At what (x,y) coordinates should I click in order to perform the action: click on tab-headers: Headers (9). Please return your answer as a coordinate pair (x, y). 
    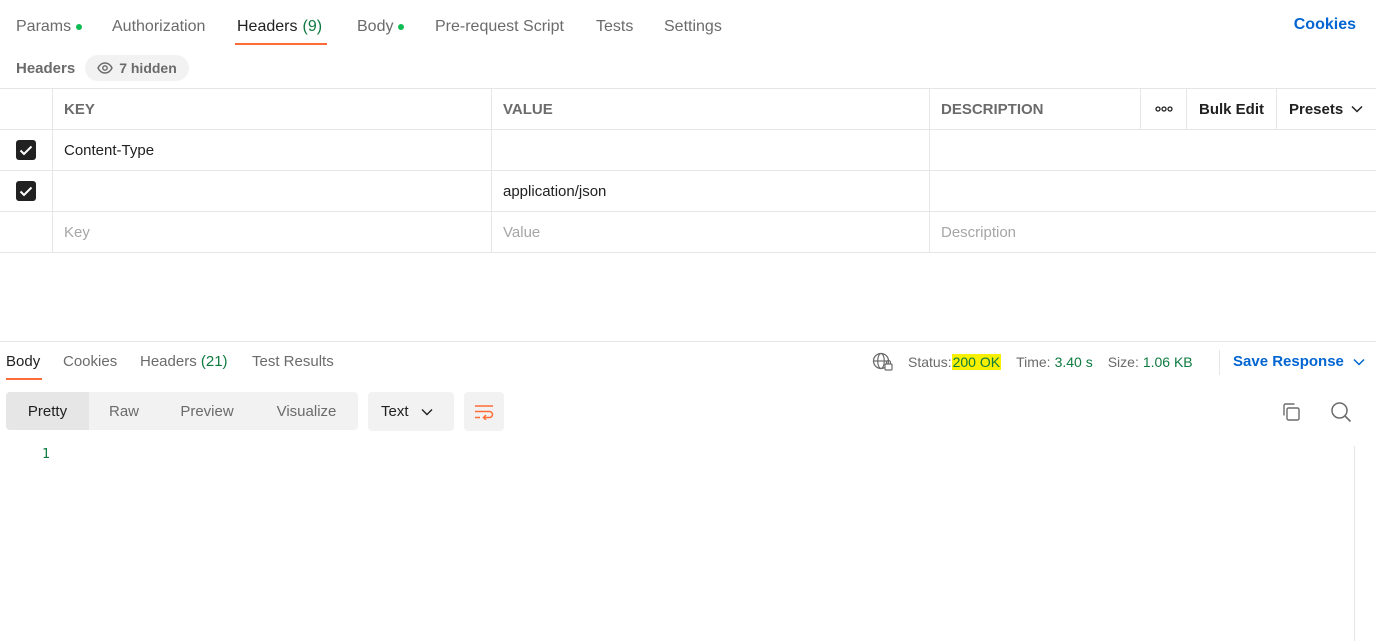
    Looking at the image, I should click on (279, 27).